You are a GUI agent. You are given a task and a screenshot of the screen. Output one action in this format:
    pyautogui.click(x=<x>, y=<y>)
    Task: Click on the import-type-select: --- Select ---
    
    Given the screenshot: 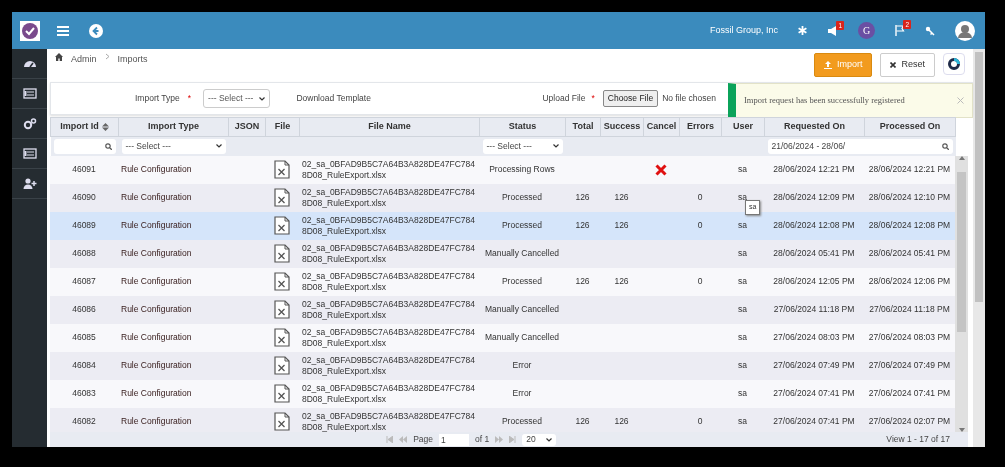 What is the action you would take?
    pyautogui.click(x=237, y=98)
    